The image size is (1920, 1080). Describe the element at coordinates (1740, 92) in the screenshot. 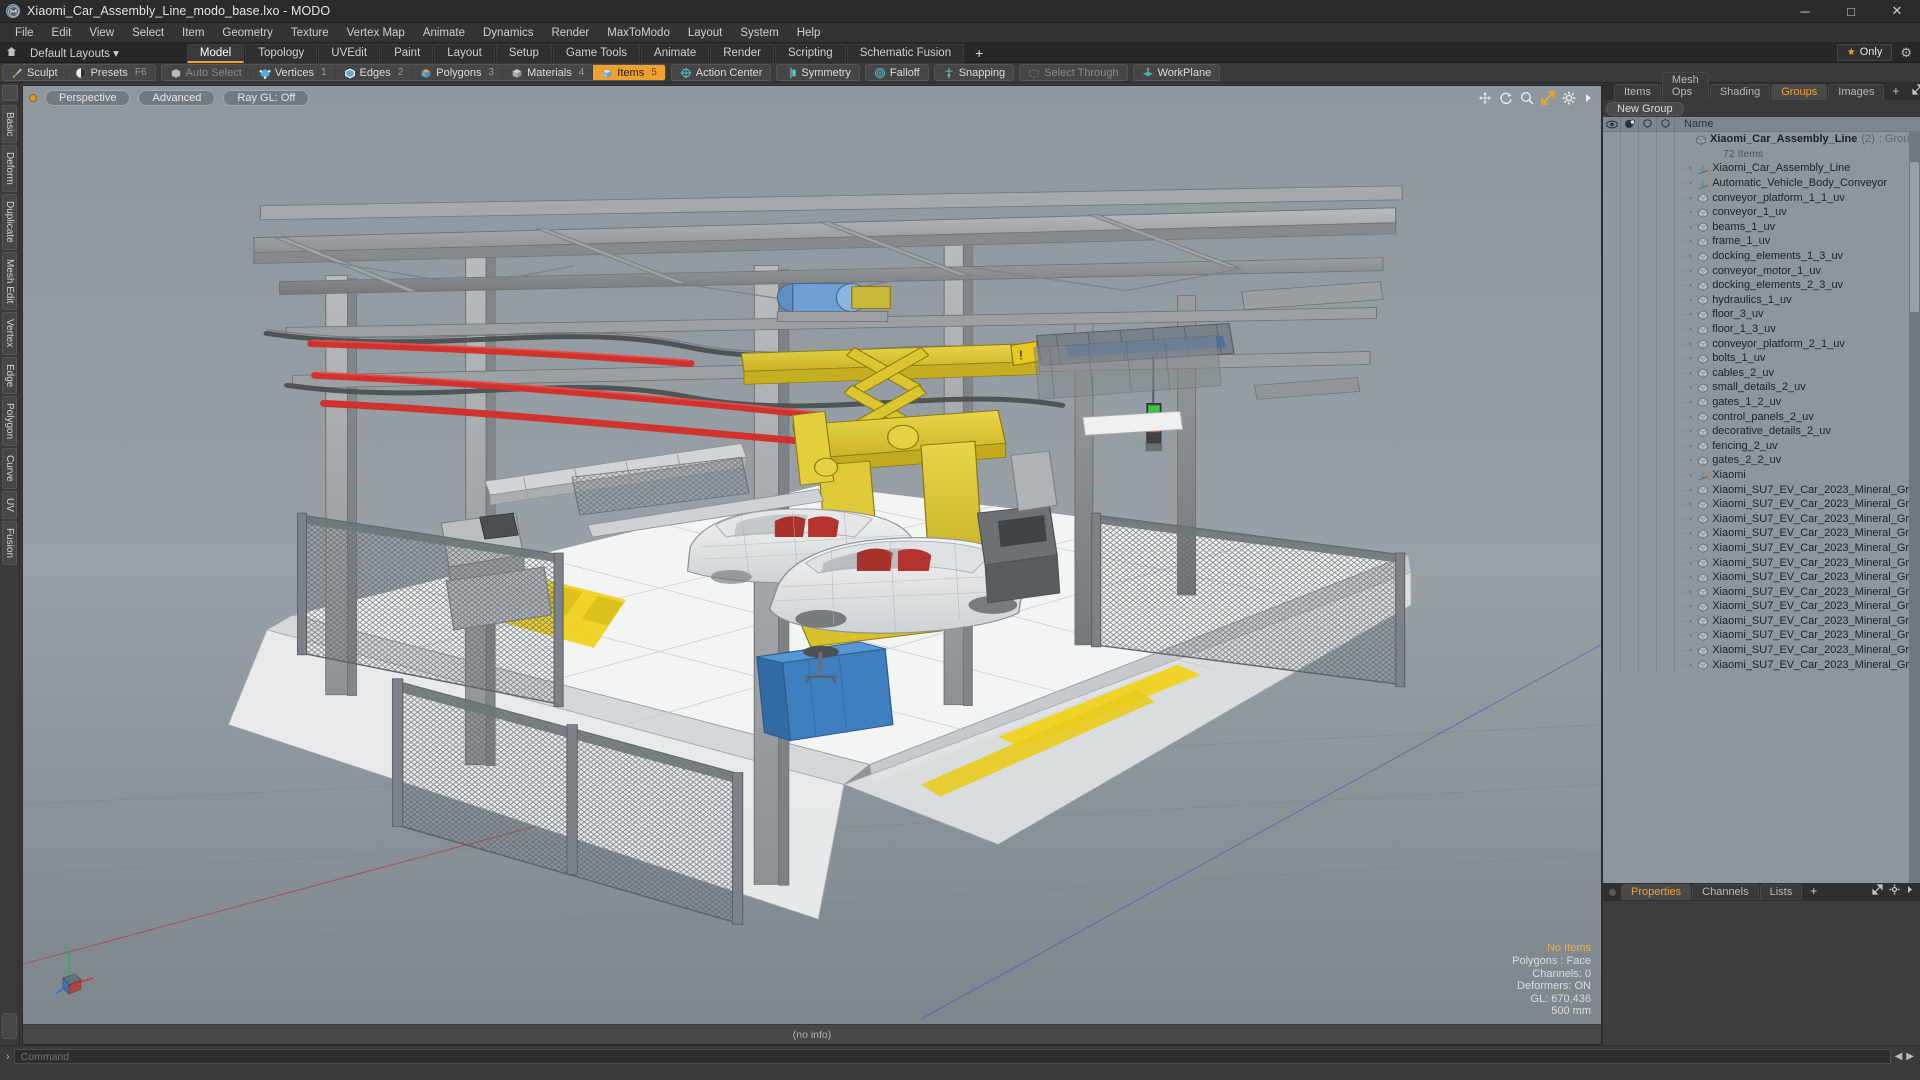

I see `dock-tab-shading: Shading` at that location.